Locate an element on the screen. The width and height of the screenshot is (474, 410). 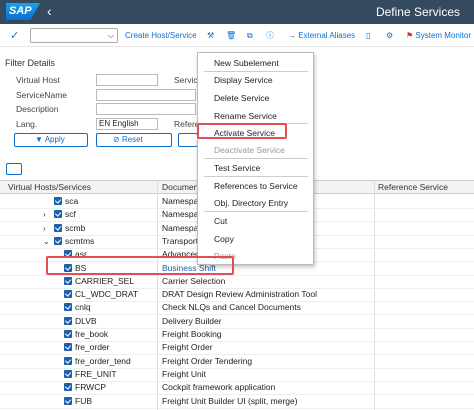
service-name: scf is located at coordinates (70, 214).